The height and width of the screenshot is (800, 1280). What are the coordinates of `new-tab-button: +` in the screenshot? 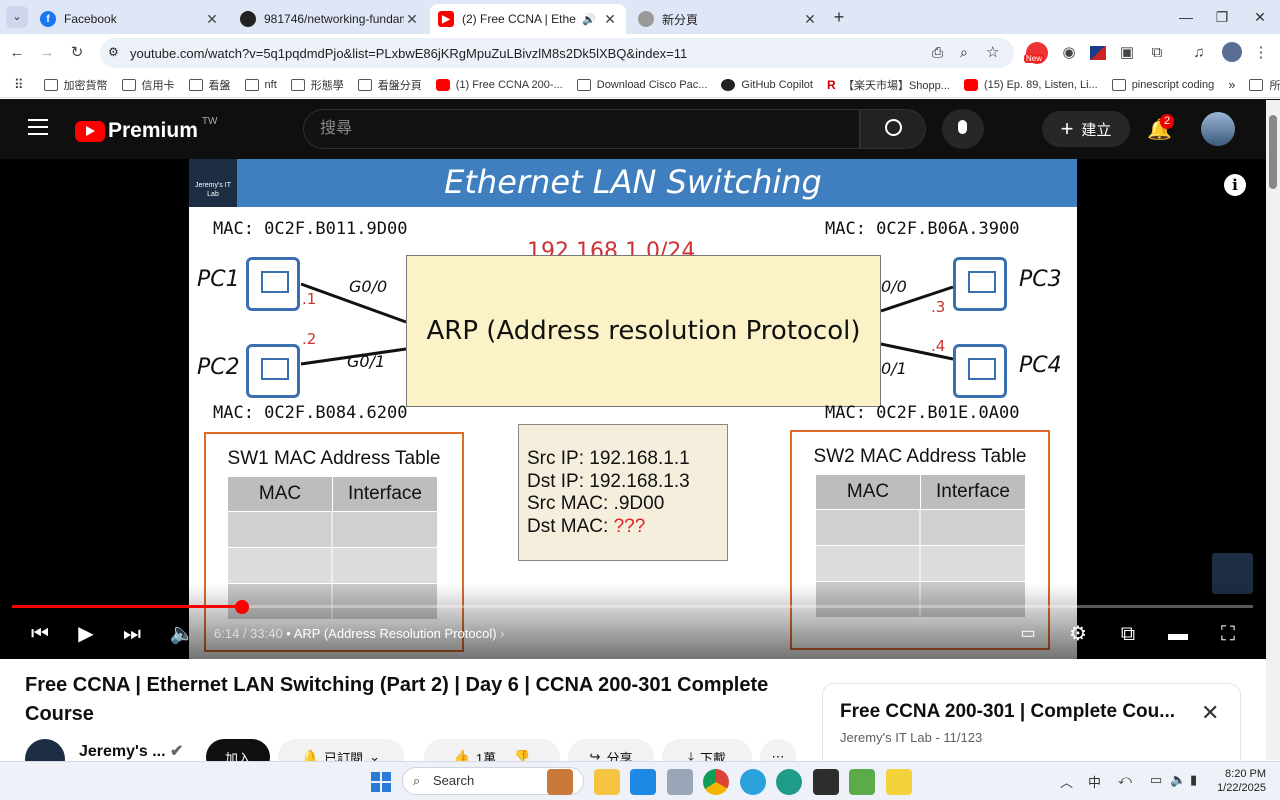 It's located at (839, 17).